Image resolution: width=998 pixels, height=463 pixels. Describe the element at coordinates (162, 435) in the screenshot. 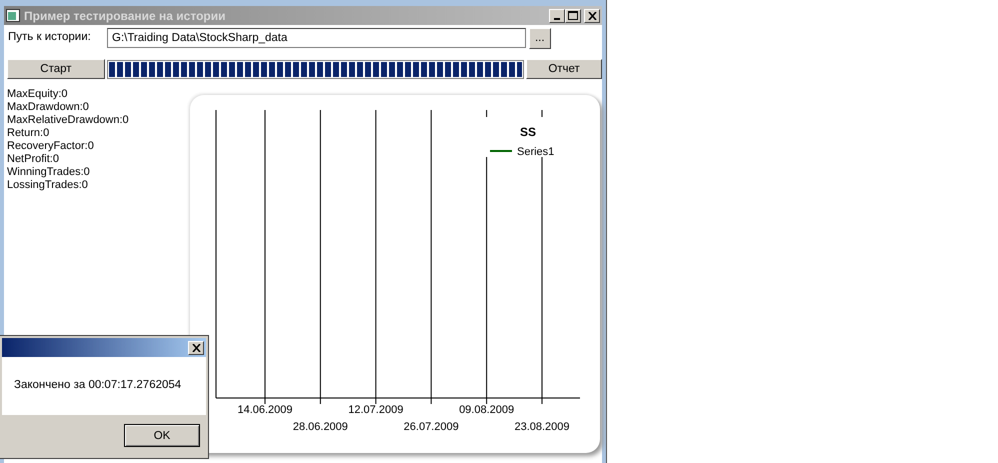

I see `ok-button: OK` at that location.